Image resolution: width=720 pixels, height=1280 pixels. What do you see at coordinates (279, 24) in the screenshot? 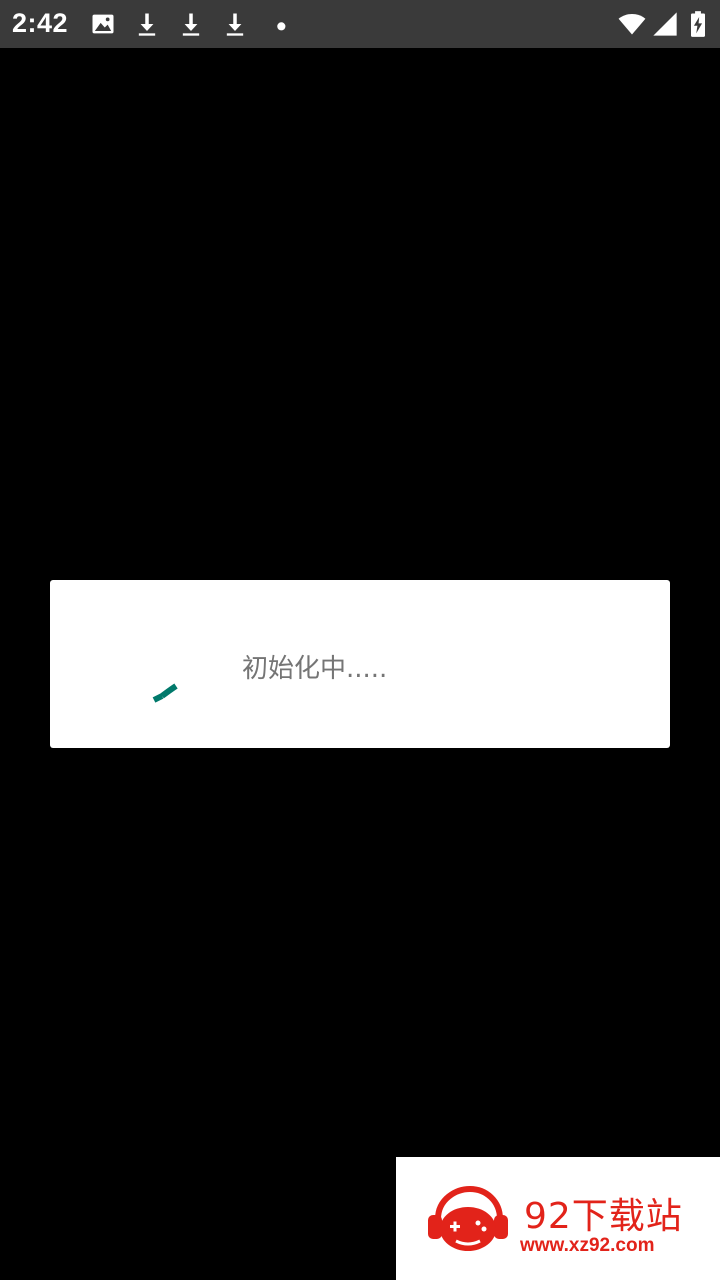
I see `dot-icon` at bounding box center [279, 24].